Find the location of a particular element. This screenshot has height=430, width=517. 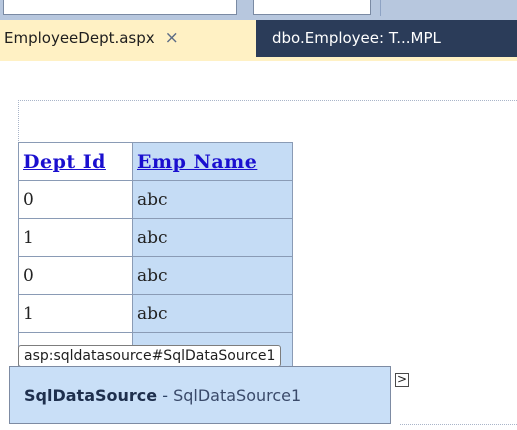

grid-header-row: Dept Id Emp Name is located at coordinates (155, 161).